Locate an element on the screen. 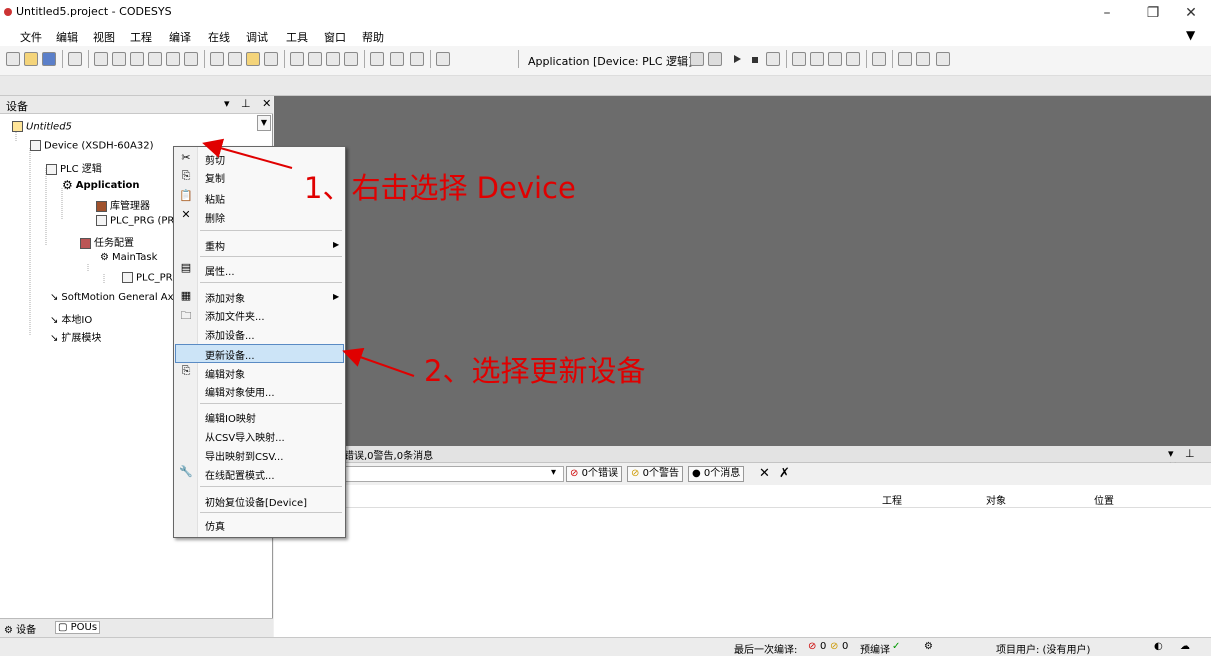 The width and height of the screenshot is (1211, 656). step-over-icon is located at coordinates (799, 59).